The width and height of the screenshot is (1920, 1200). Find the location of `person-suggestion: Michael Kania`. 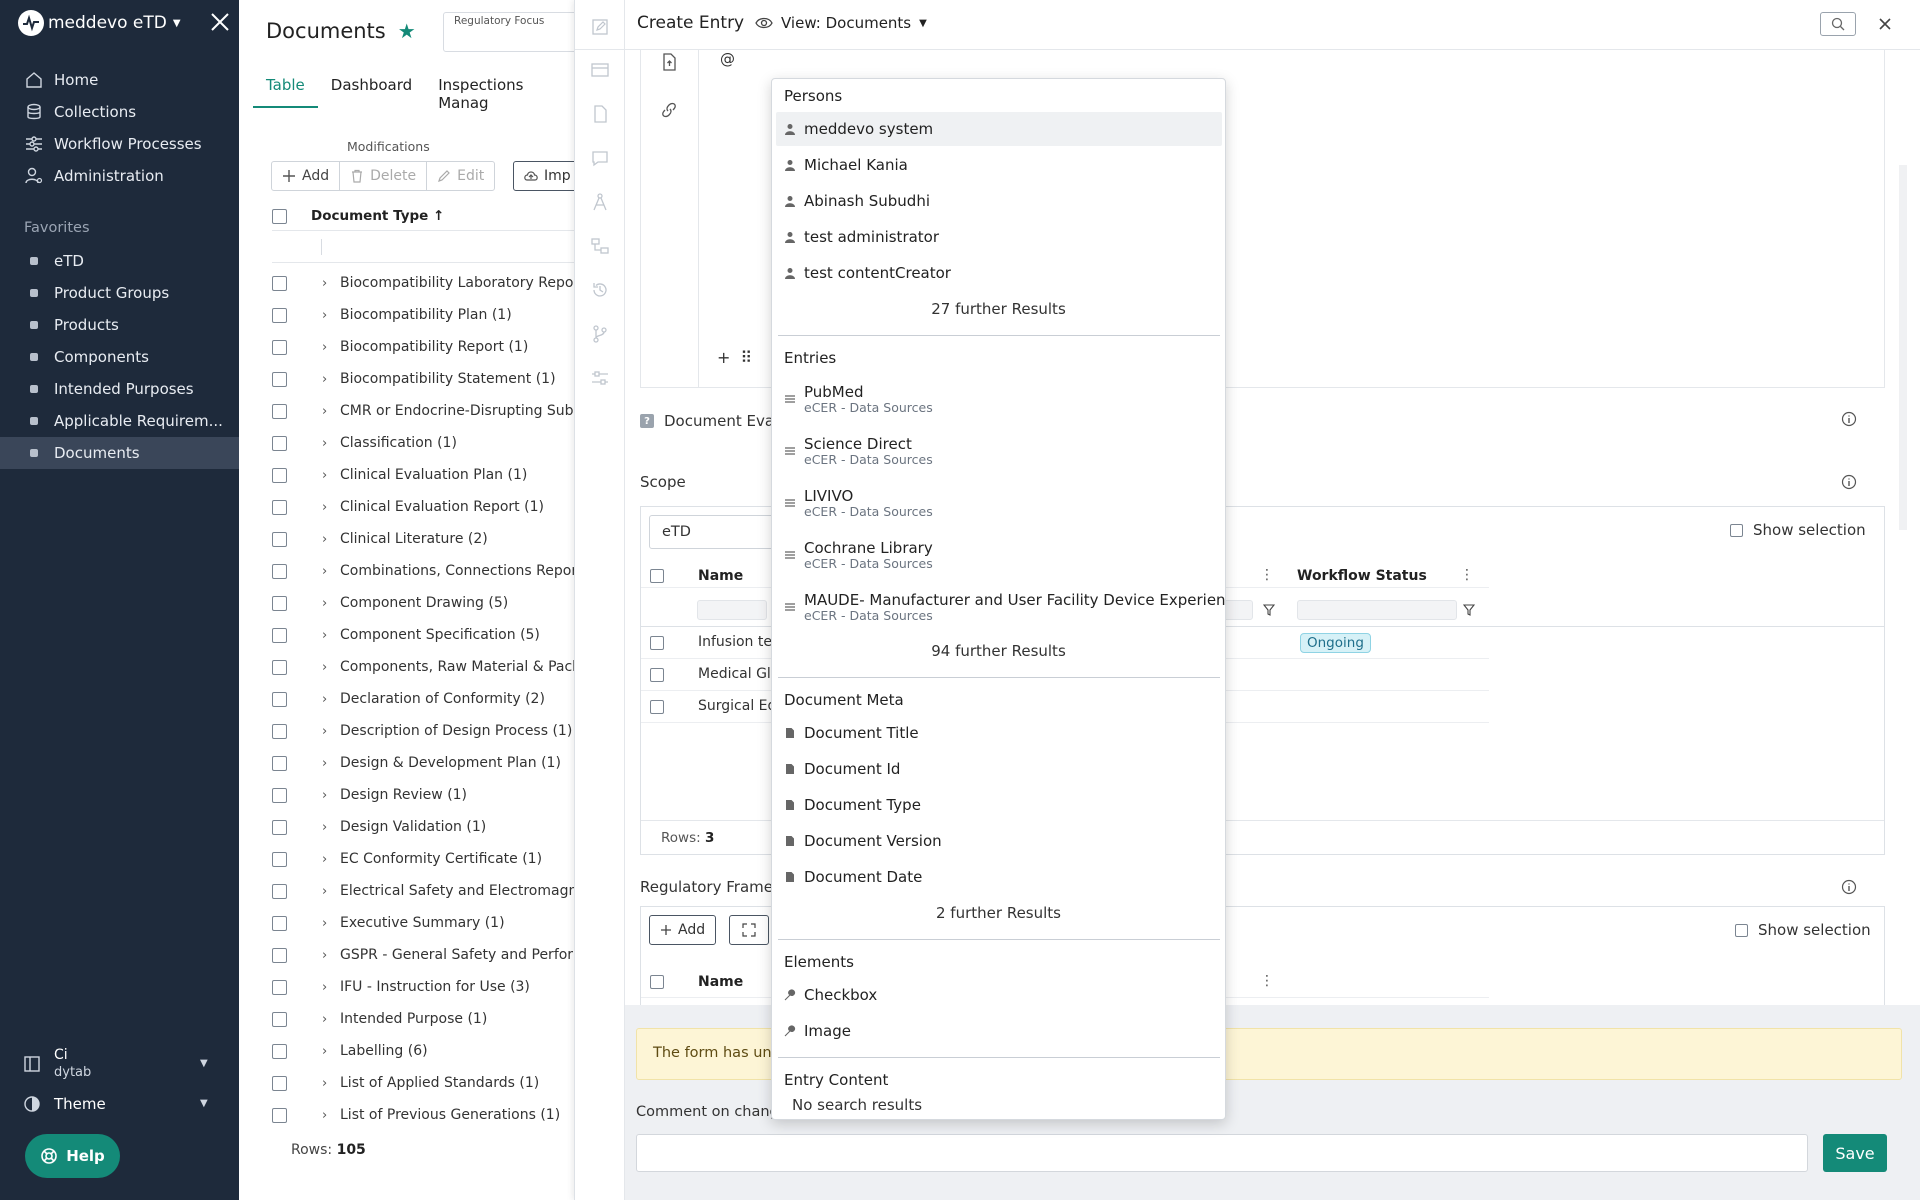

person-suggestion: Michael Kania is located at coordinates (999, 165).